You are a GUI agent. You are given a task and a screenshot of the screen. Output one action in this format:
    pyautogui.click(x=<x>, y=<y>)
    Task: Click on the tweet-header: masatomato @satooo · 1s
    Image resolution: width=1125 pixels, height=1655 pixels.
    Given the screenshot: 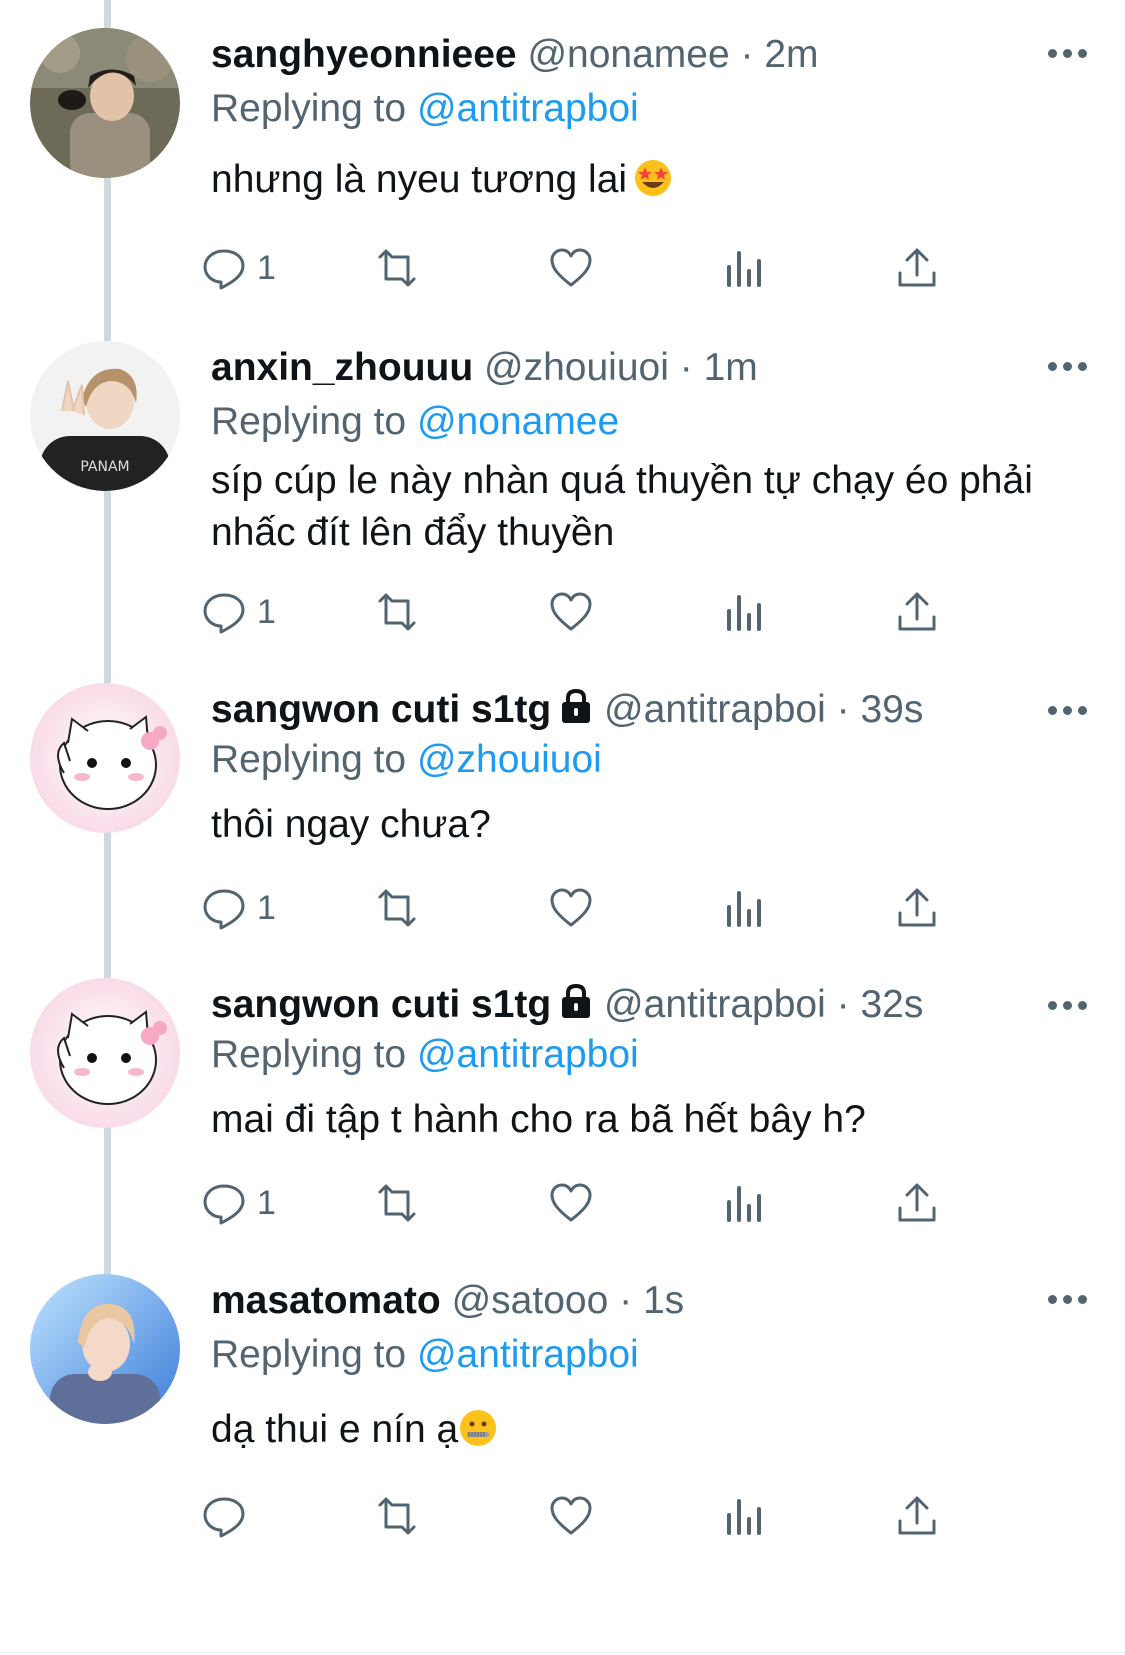 What is the action you would take?
    pyautogui.click(x=648, y=1301)
    